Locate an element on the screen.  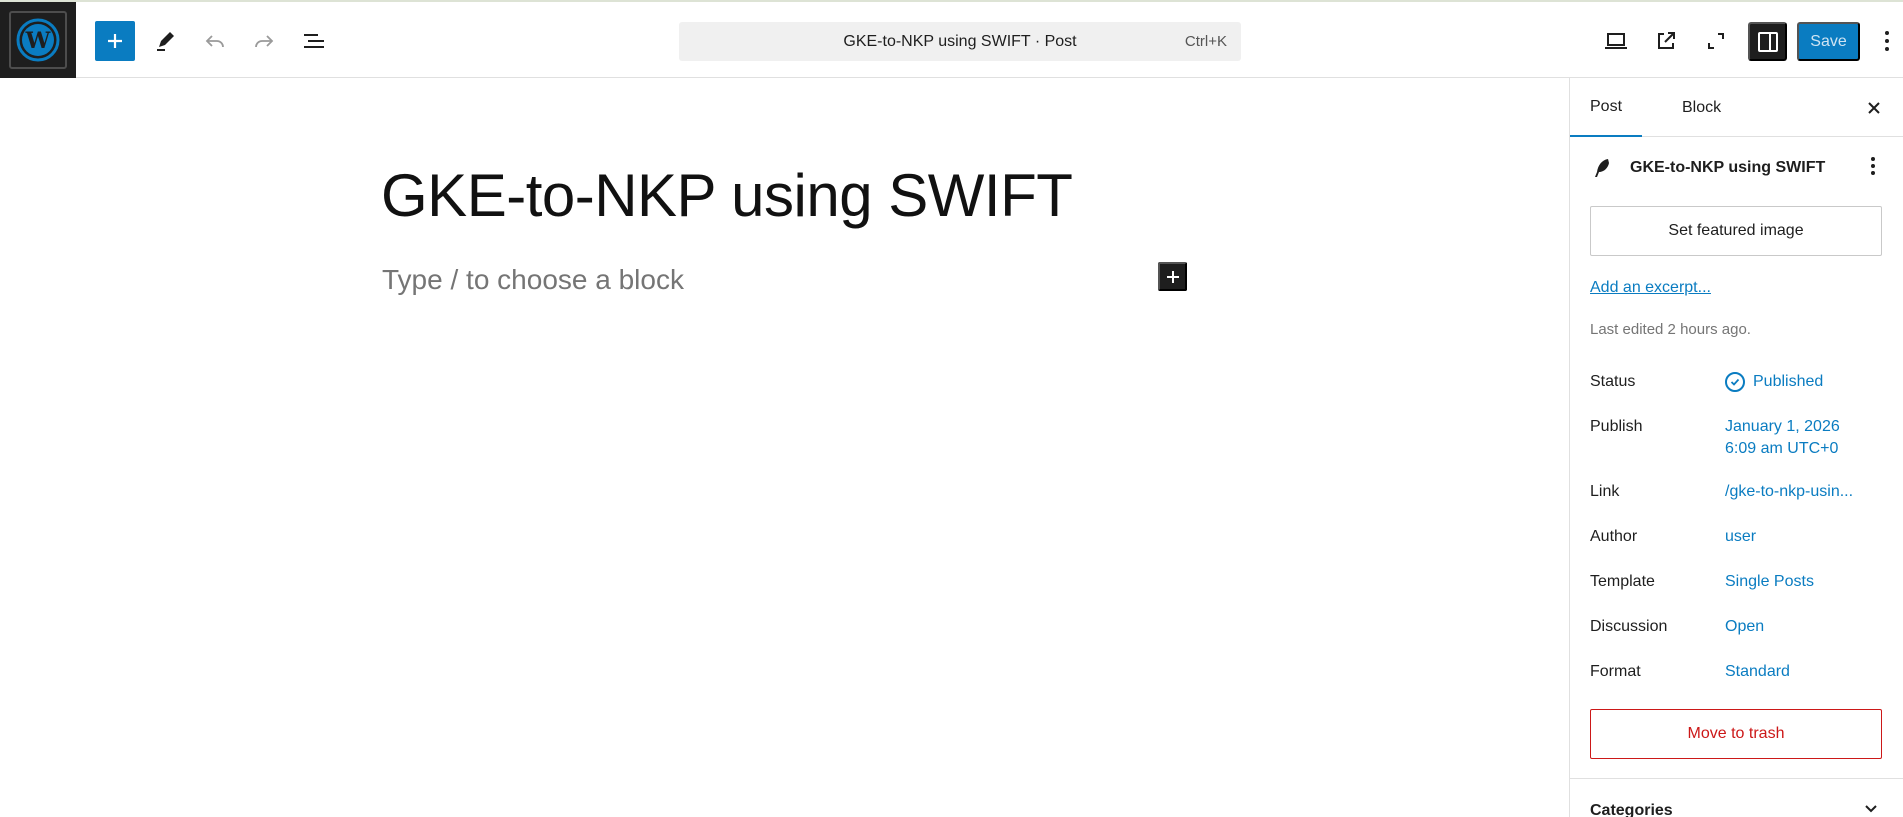
tab-post: Post is located at coordinates (1606, 107).